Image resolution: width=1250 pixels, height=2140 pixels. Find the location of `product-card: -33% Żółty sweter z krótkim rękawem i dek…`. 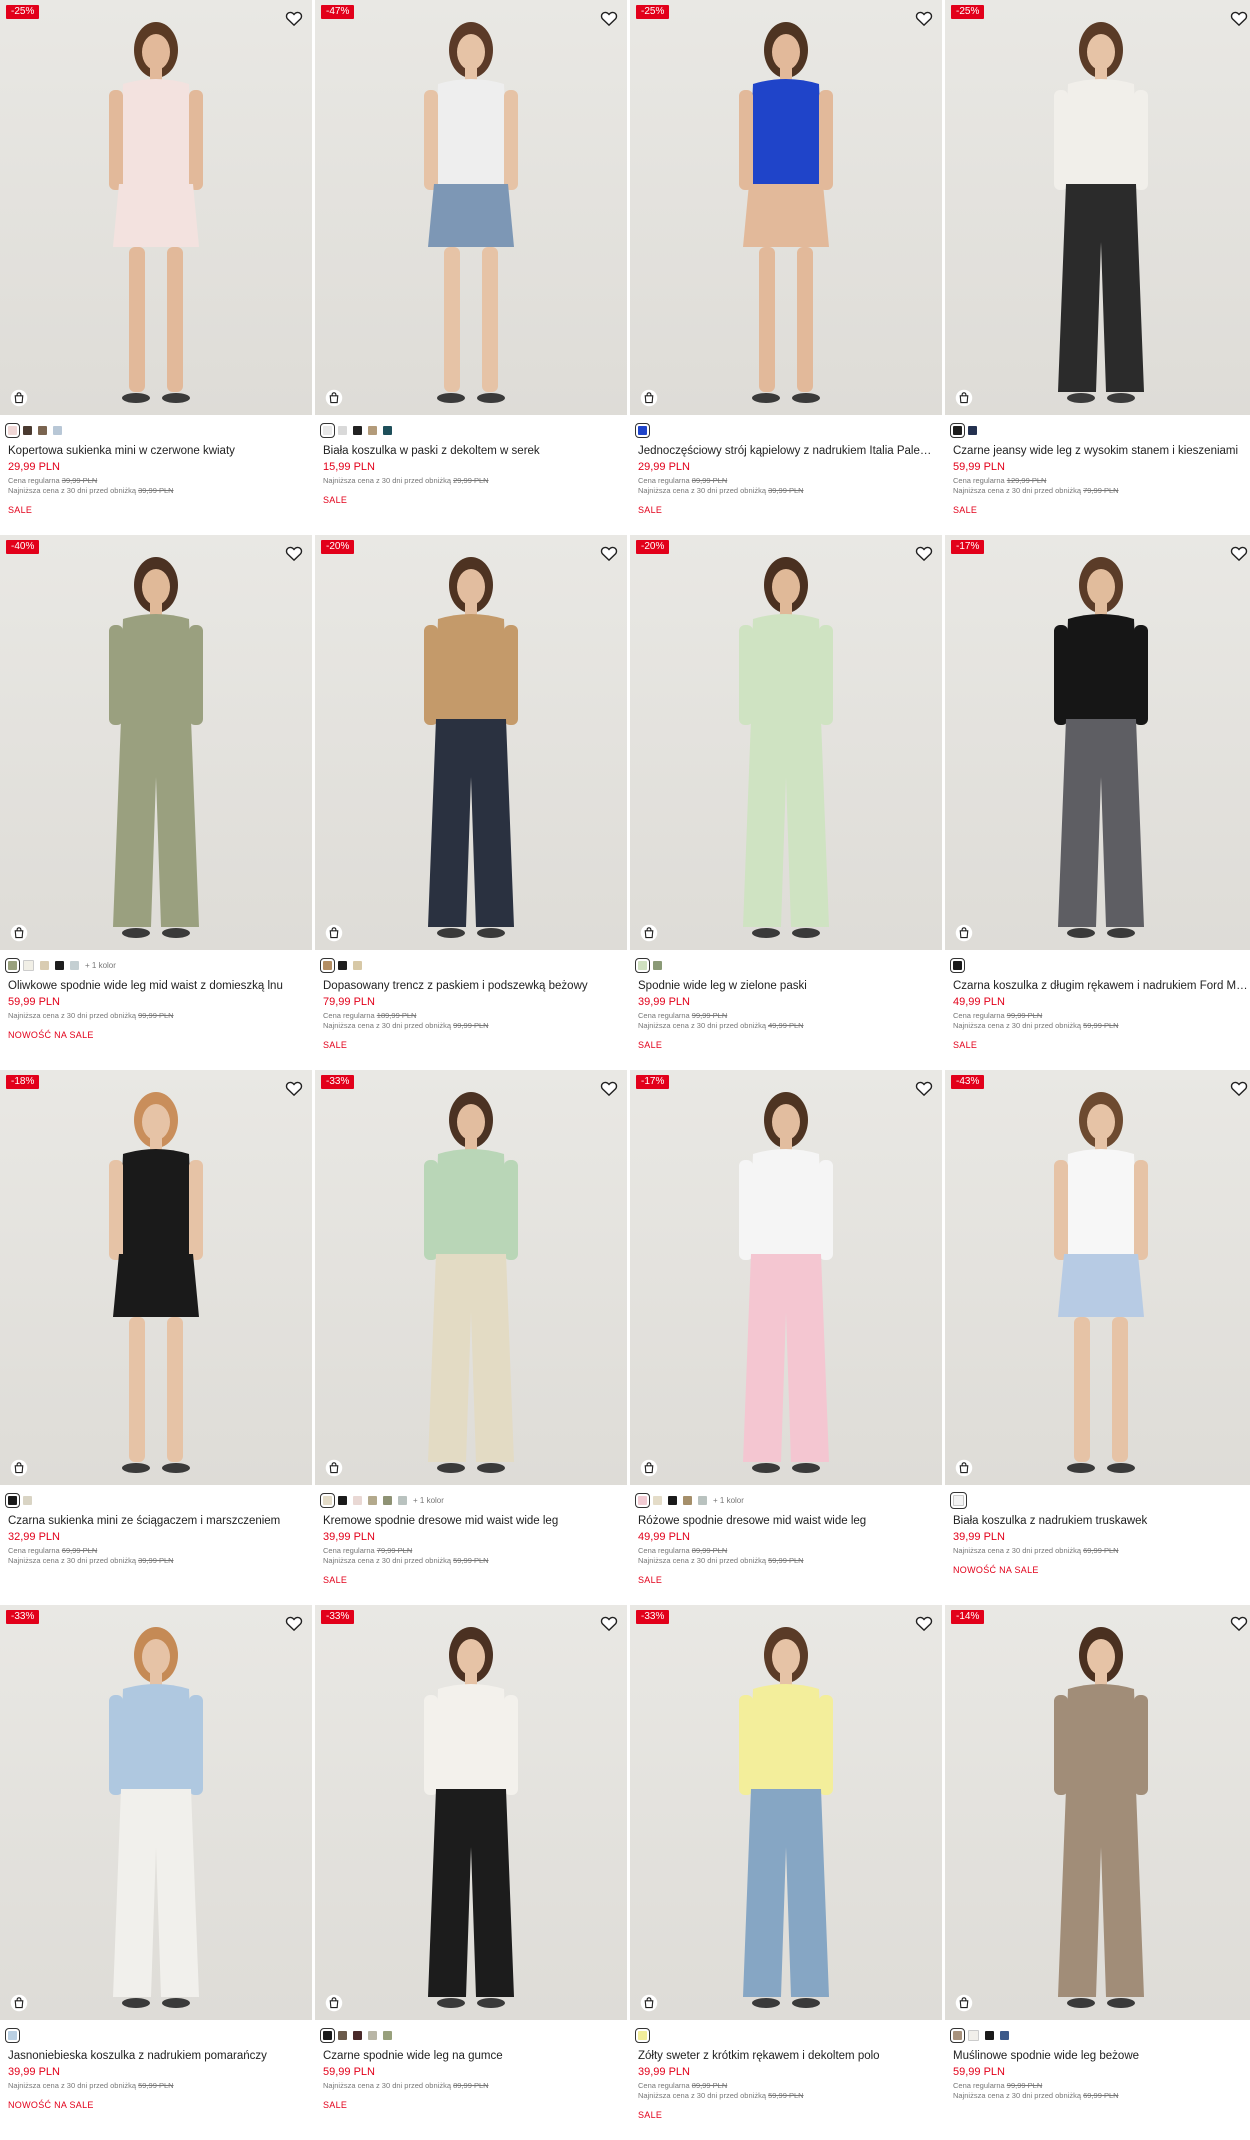

product-card: -33% Żółty sweter z krótkim rękawem i dek… is located at coordinates (786, 1872).